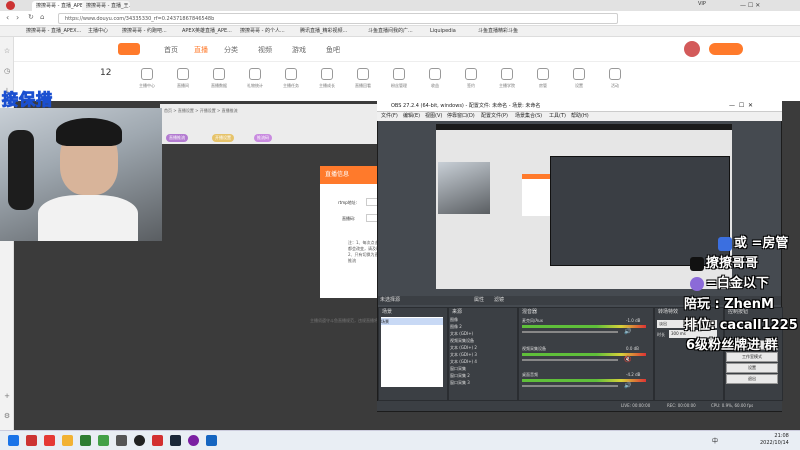 The width and height of the screenshot is (800, 450). What do you see at coordinates (139, 440) in the screenshot?
I see `obs-icon` at bounding box center [139, 440].